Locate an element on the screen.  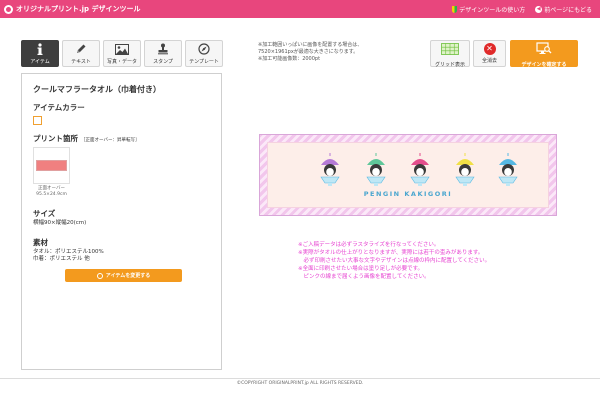
compass-icon is located at coordinates (204, 49).